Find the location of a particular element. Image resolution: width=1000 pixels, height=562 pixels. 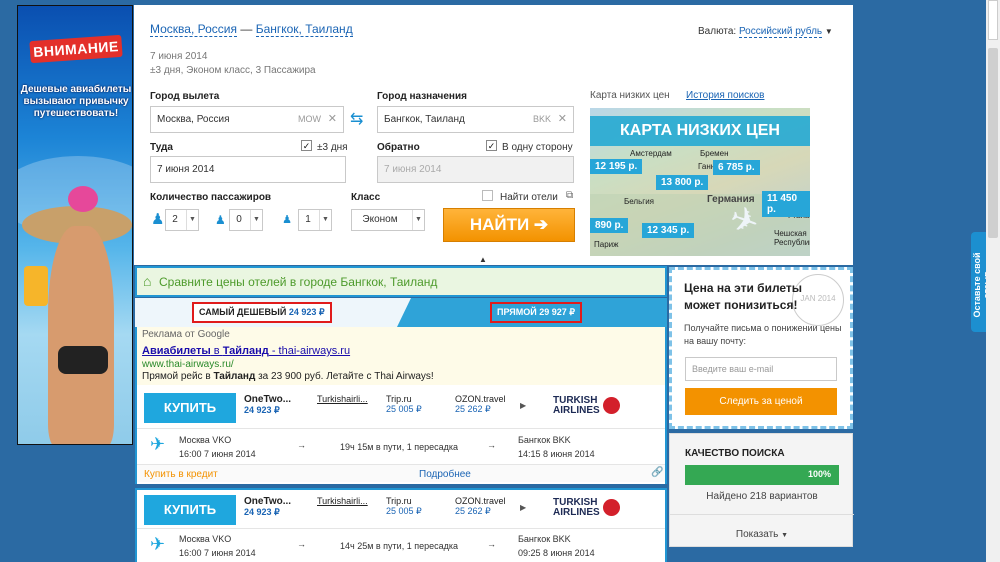

currency-selector: Валюта: Российский рубль ▼ is located at coordinates (765, 32).